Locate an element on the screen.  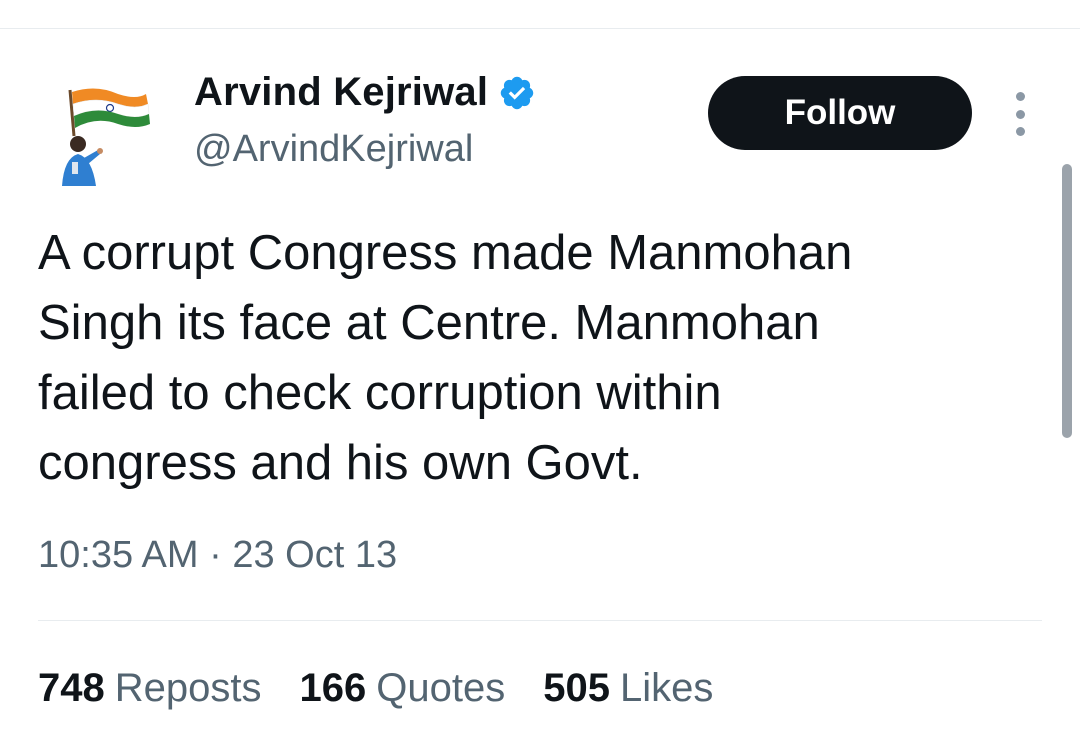
more-options-icon is located at coordinates (1020, 114).